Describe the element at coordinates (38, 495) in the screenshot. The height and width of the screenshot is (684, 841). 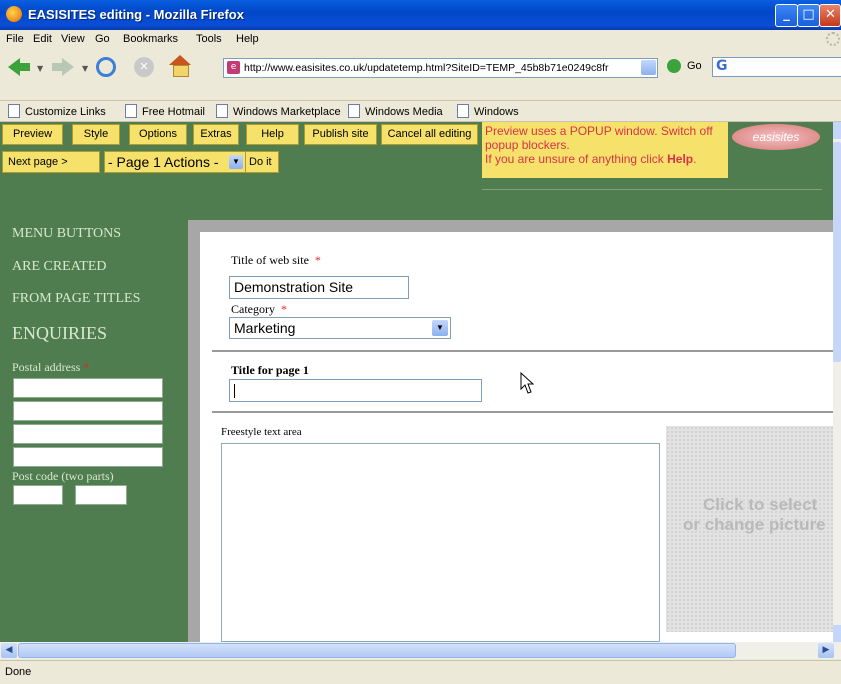
I see `postcode-part1` at that location.